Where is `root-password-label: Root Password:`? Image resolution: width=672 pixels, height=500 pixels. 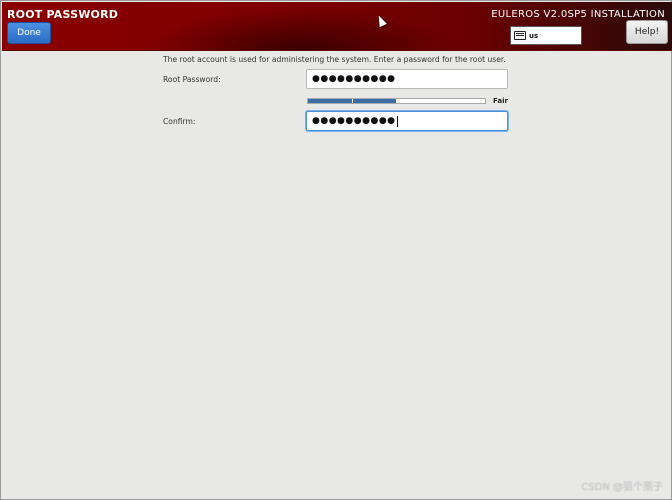 root-password-label: Root Password: is located at coordinates (192, 79).